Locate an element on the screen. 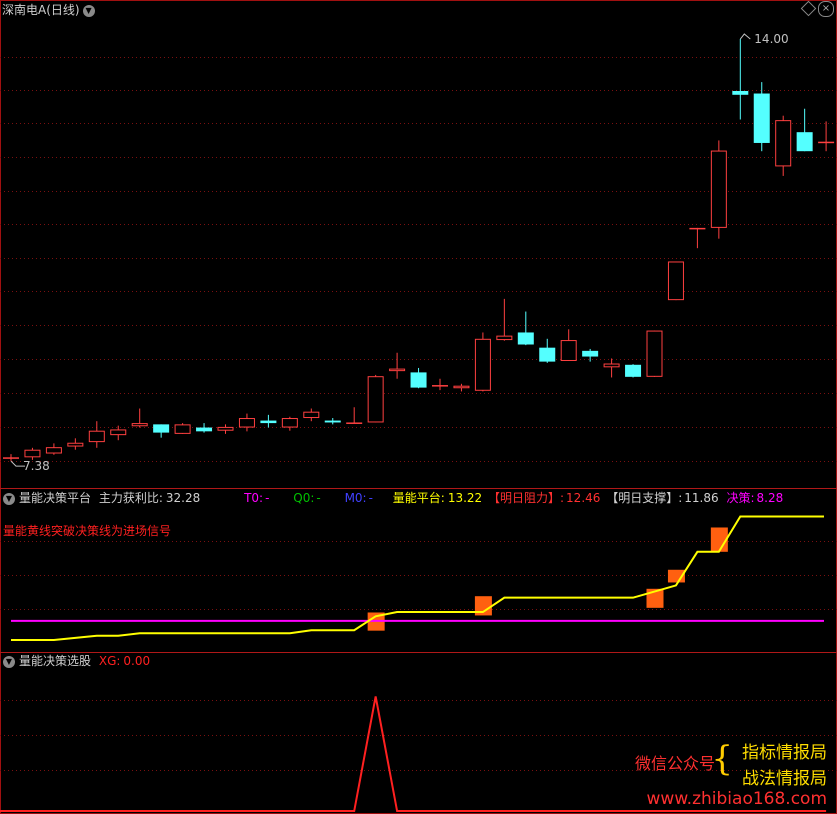 The image size is (837, 814). watermark-prefix: 微信公众号 is located at coordinates (674, 763).